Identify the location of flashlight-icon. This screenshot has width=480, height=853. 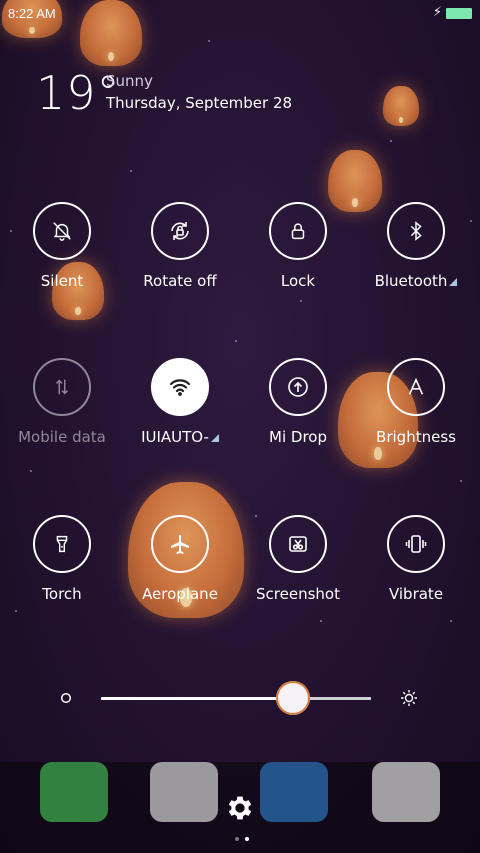
(62, 544).